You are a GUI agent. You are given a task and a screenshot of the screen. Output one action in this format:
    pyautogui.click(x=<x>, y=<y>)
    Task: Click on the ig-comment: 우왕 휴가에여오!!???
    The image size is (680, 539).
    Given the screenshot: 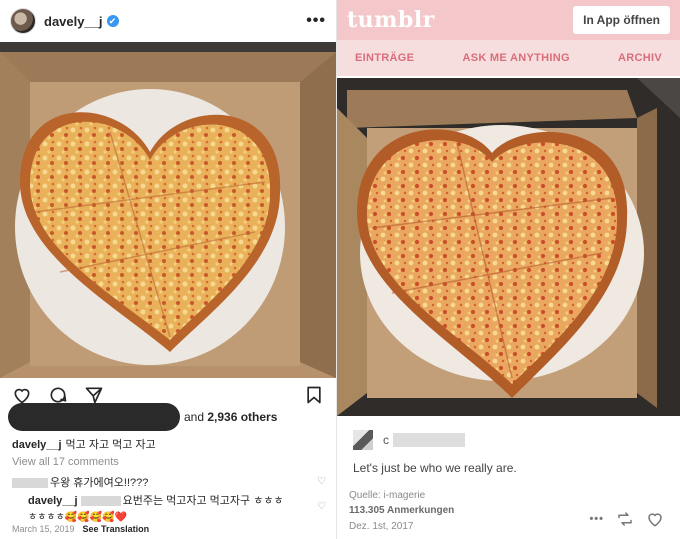 What is the action you would take?
    pyautogui.click(x=162, y=482)
    